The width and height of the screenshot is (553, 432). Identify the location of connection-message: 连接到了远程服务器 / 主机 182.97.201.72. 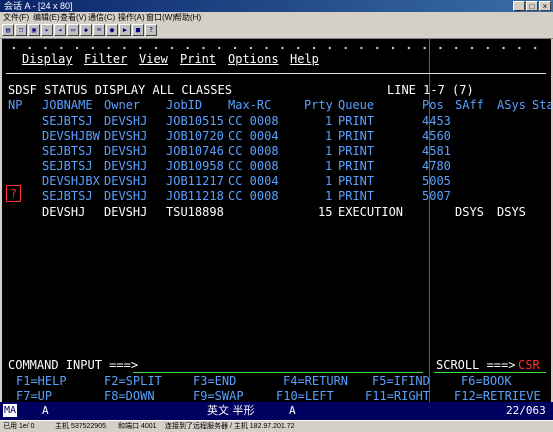
(230, 426).